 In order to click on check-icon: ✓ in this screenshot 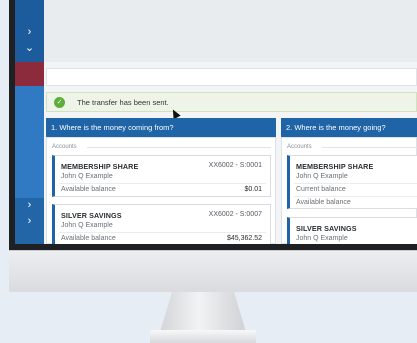, I will do `click(59, 102)`.